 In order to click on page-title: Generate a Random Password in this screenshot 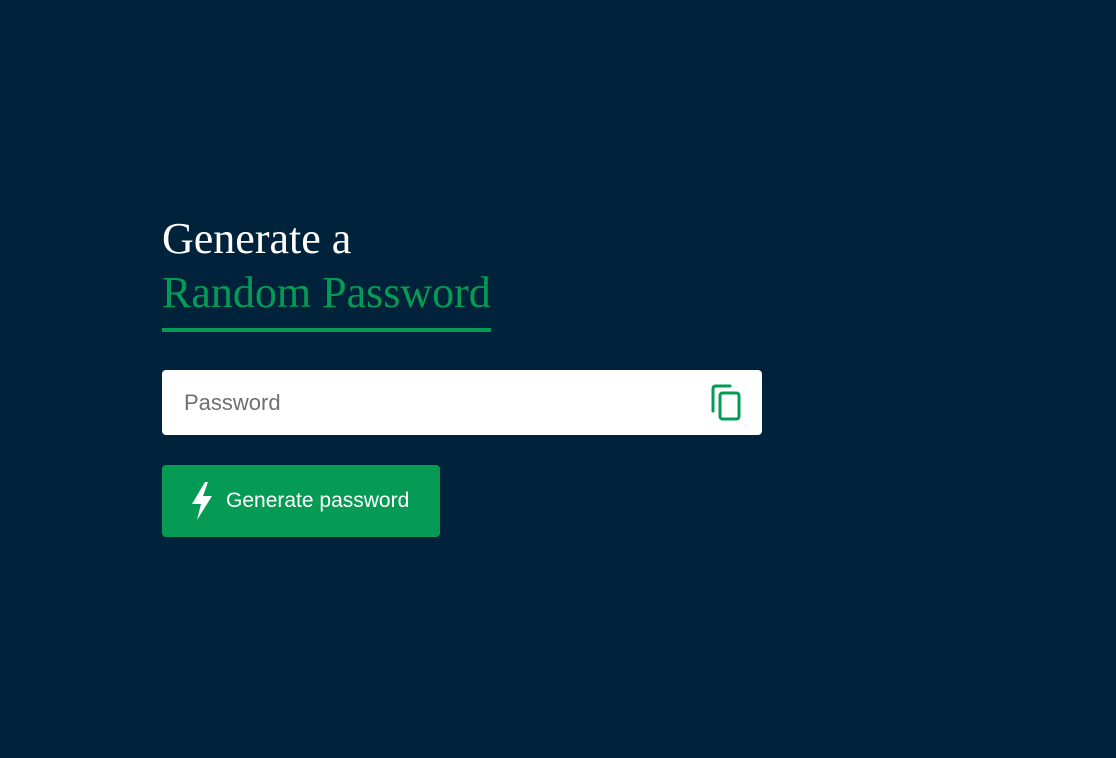, I will do `click(326, 272)`.